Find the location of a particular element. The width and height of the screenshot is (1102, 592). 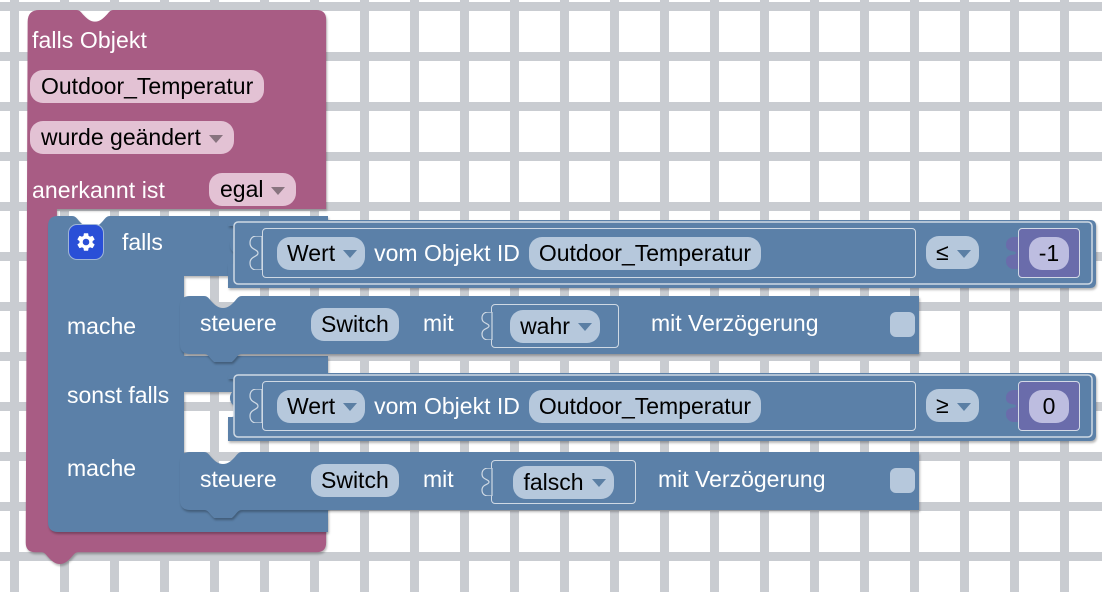

value-type-dropdown-1: Wert is located at coordinates (321, 253).